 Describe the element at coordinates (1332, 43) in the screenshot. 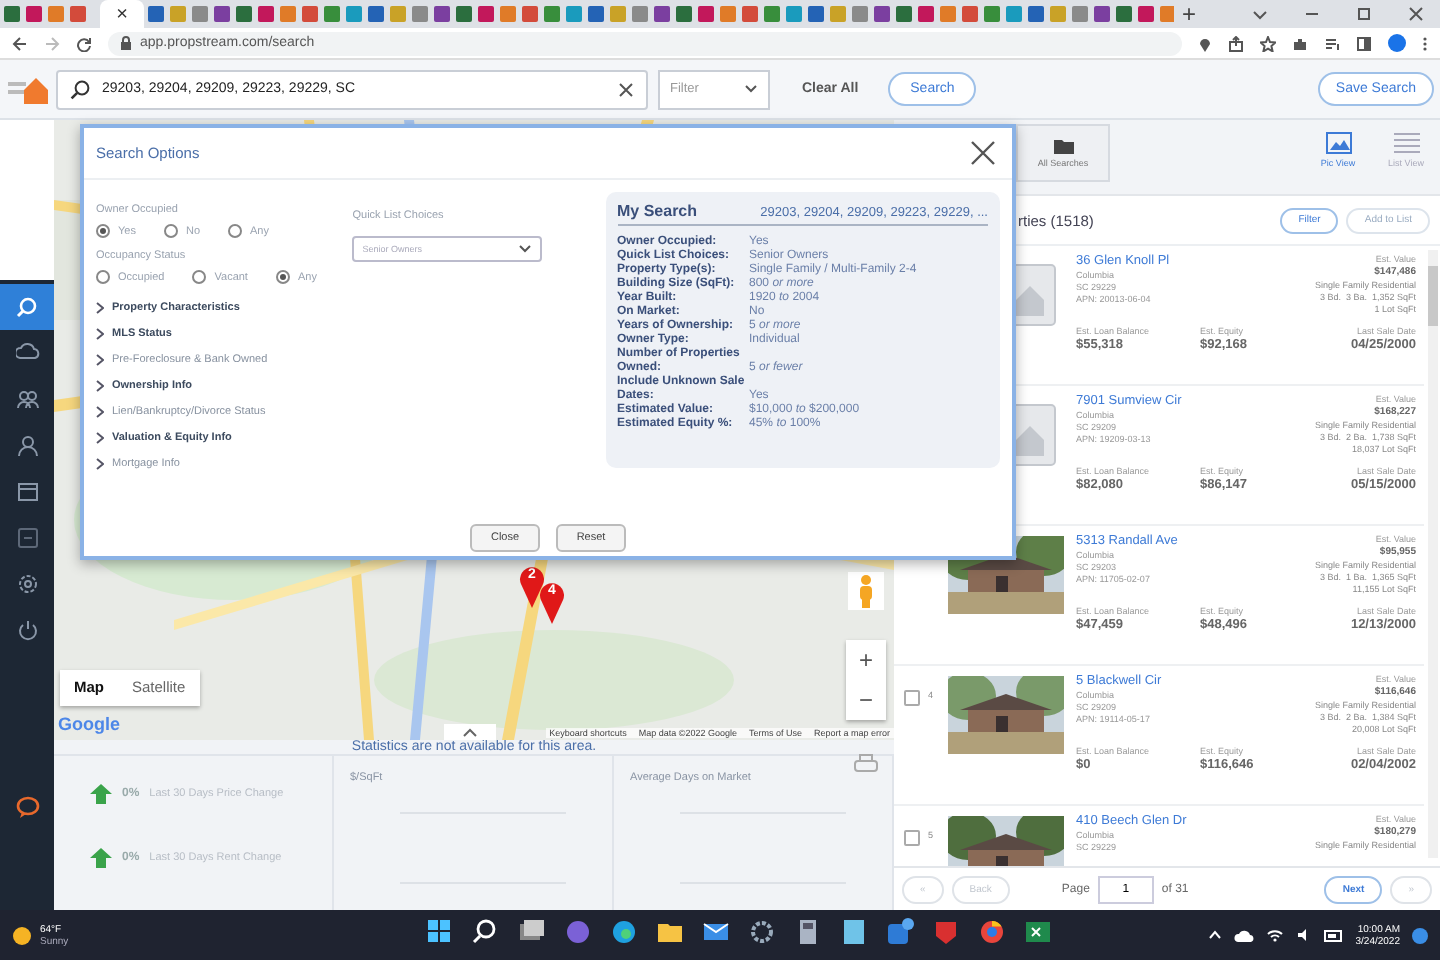

I see `media-list-icon` at that location.